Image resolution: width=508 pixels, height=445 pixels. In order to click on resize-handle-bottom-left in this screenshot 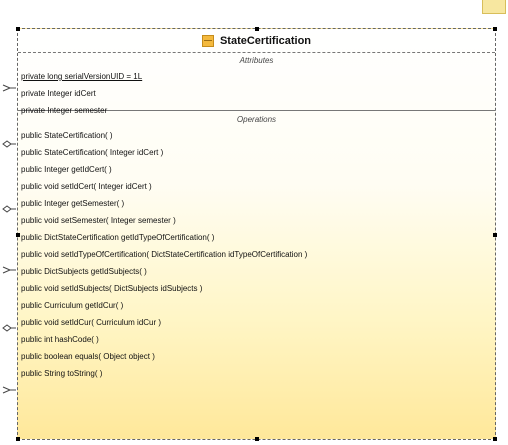, I will do `click(18, 439)`.